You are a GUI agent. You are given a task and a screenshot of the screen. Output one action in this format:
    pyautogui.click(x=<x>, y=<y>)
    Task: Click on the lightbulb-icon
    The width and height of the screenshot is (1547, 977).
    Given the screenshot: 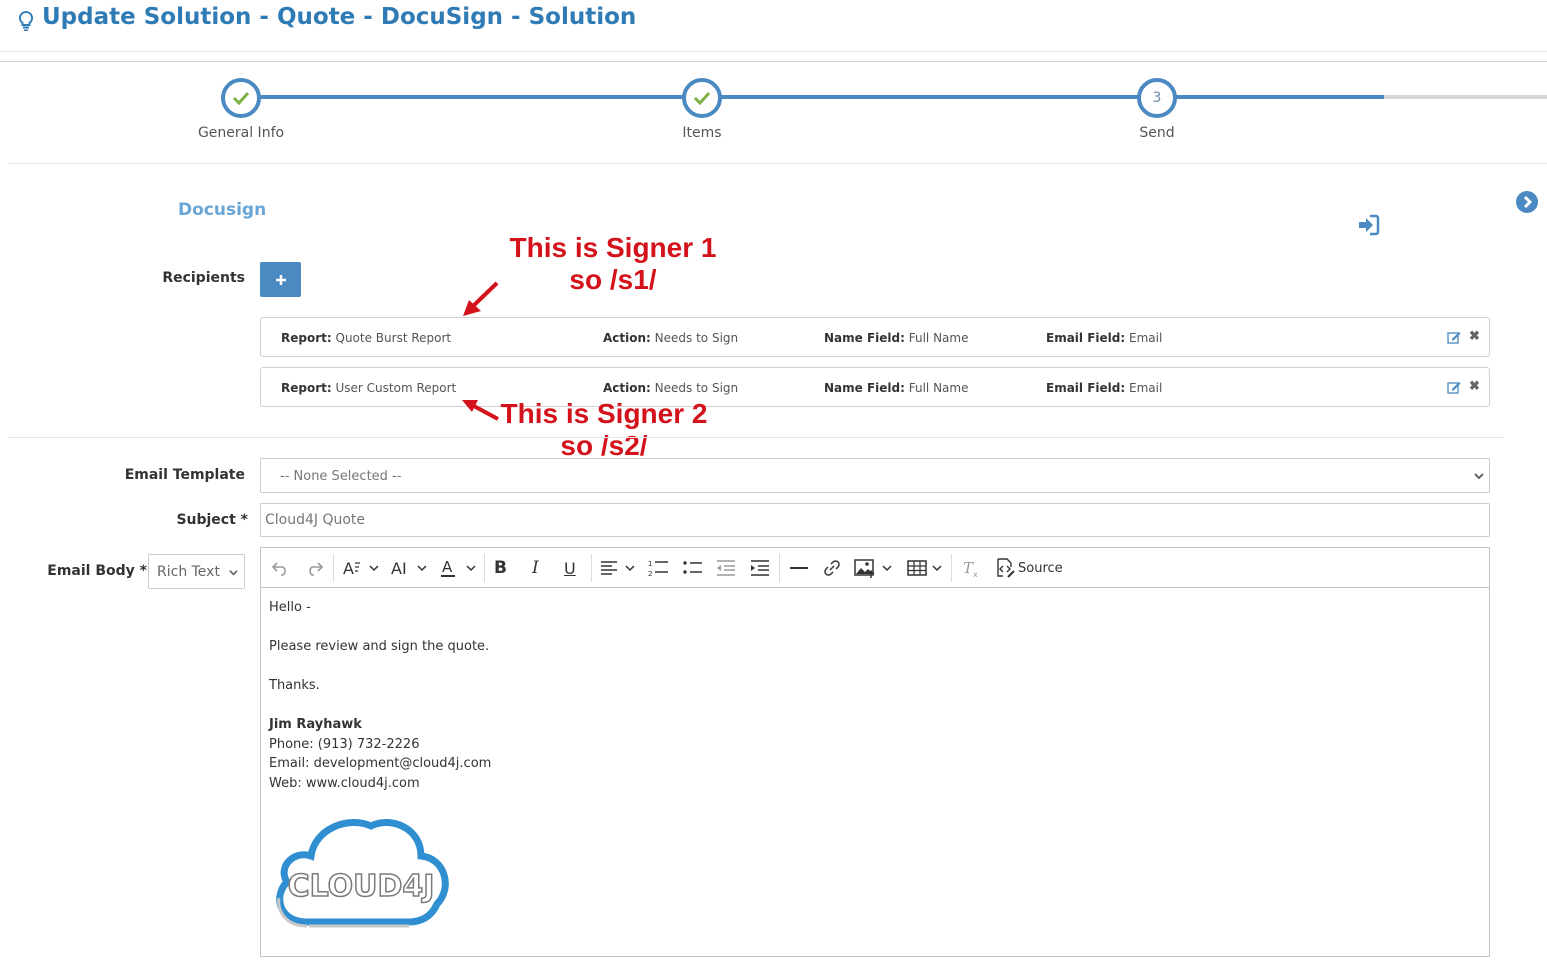 What is the action you would take?
    pyautogui.click(x=26, y=20)
    